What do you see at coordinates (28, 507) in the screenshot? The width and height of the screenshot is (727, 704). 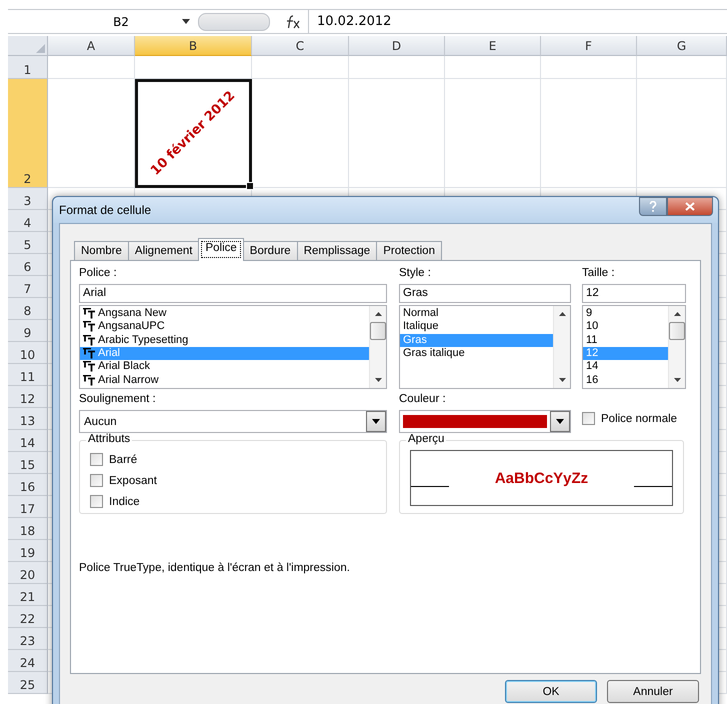 I see `row-header: 17` at bounding box center [28, 507].